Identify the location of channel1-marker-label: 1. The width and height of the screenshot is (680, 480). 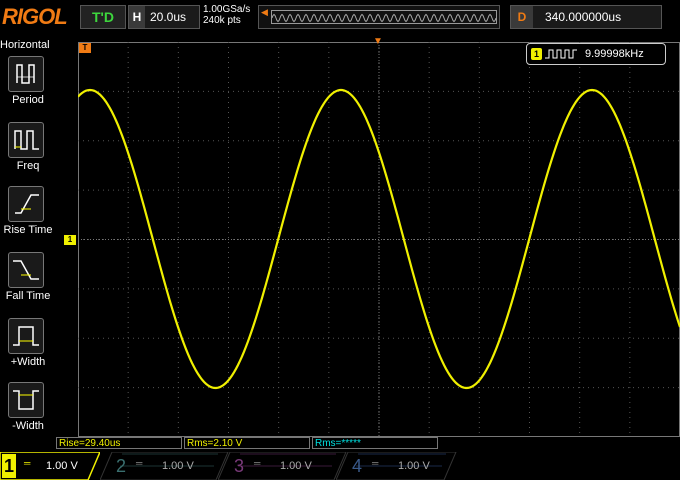
(70, 239).